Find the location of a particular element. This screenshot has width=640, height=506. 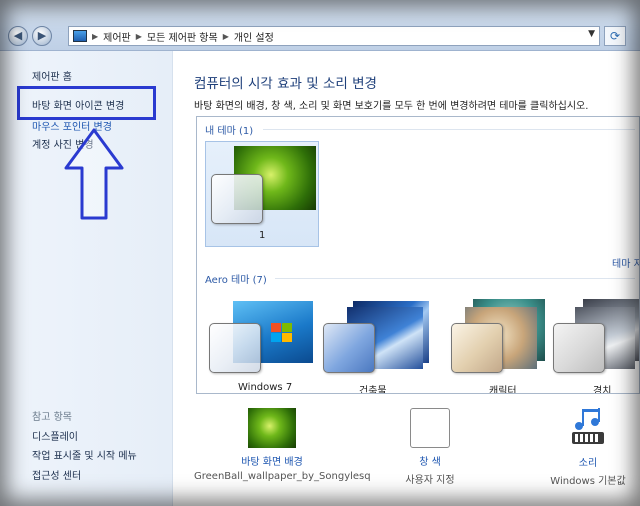

theme-name: Windows 7 is located at coordinates (265, 387).